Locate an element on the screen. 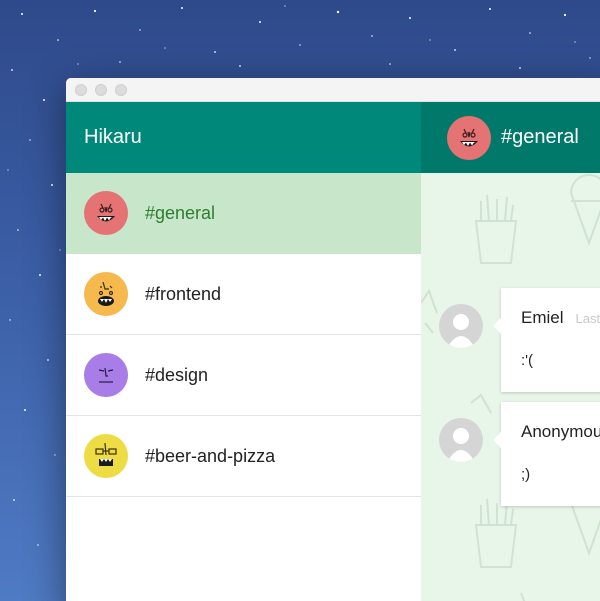 The image size is (600, 601). window-minimize-button is located at coordinates (101, 89).